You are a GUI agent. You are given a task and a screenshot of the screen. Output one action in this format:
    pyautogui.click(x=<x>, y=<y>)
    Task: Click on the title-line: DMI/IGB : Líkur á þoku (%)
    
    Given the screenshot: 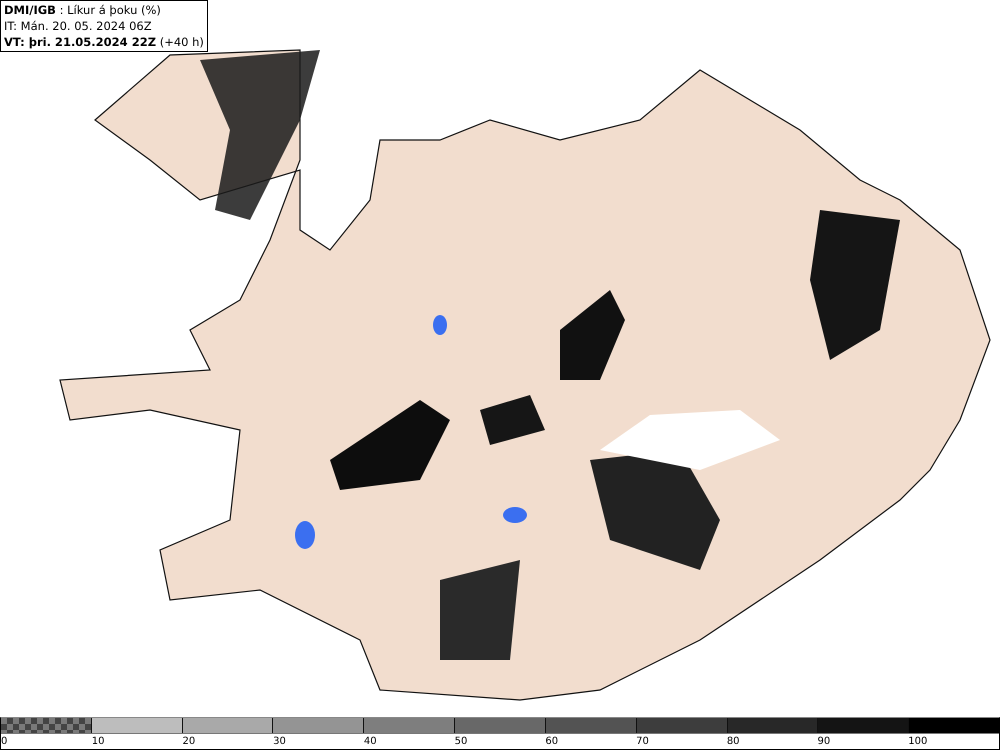 What is the action you would take?
    pyautogui.click(x=83, y=10)
    